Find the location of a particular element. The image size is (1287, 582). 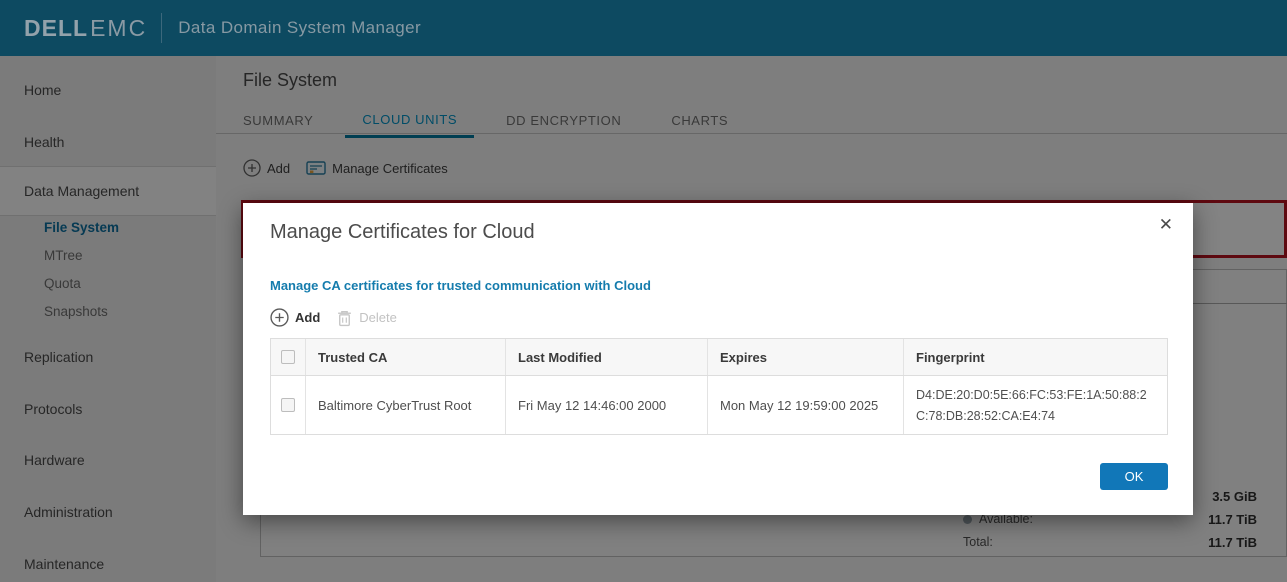

select-all-cell is located at coordinates (288, 357).